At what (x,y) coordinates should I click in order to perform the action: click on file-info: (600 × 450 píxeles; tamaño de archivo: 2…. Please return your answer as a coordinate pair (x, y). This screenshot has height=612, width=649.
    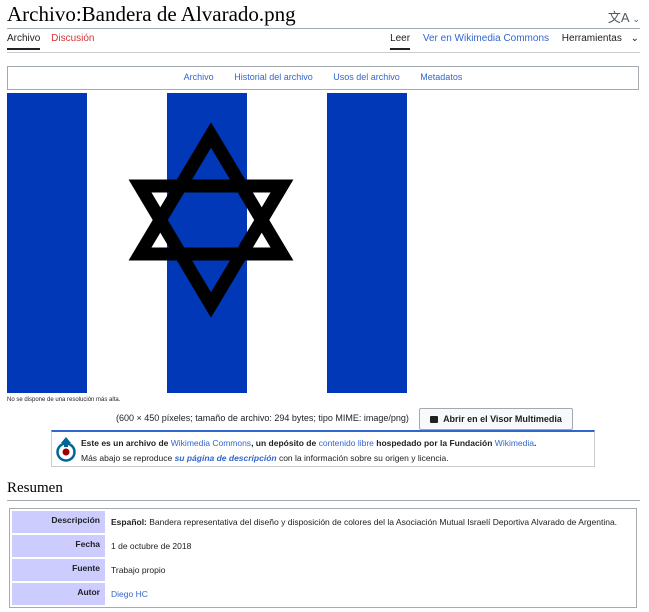
    Looking at the image, I should click on (262, 418).